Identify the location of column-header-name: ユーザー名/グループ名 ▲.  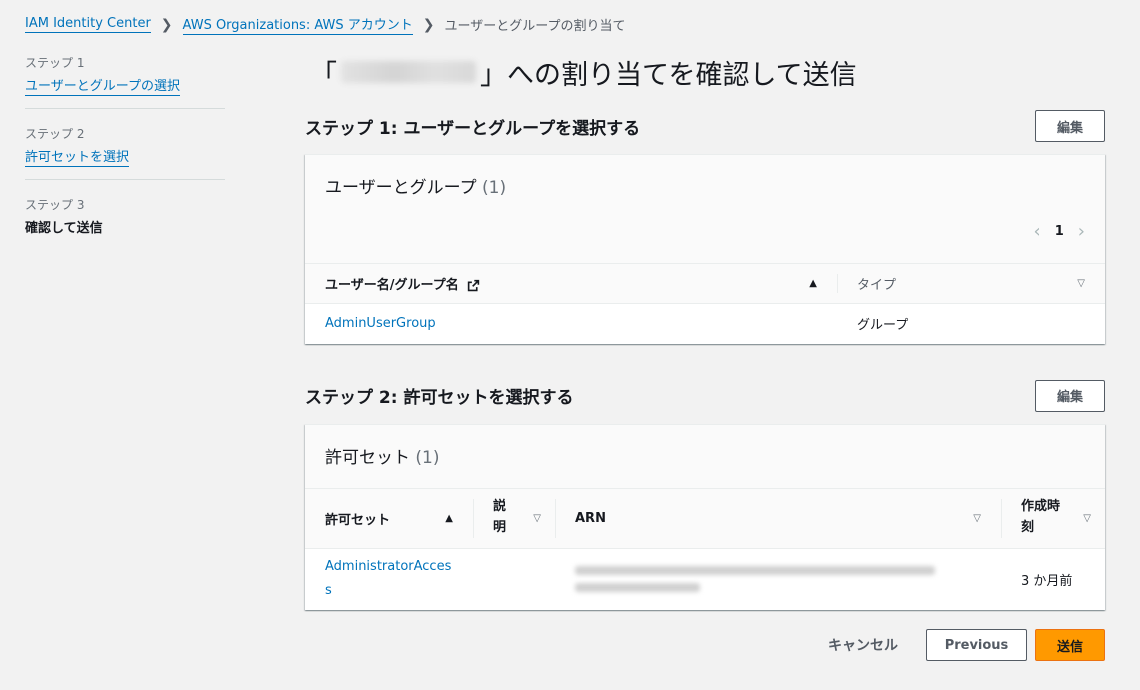
(571, 283).